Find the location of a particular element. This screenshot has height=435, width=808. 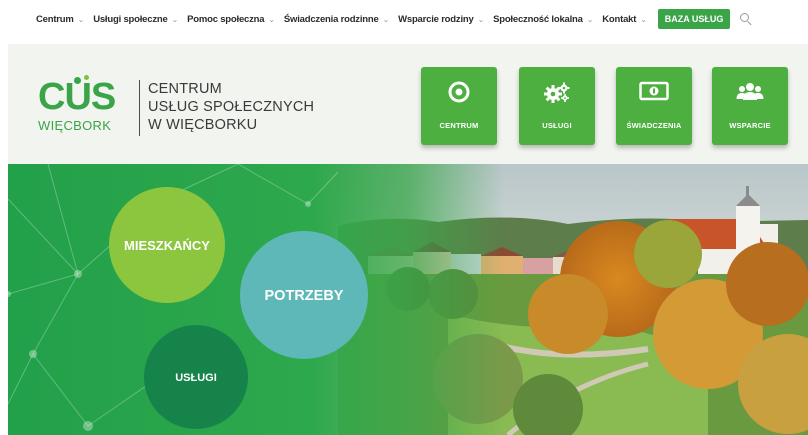

nav-item-label: Społeczność lokalna is located at coordinates (538, 19).